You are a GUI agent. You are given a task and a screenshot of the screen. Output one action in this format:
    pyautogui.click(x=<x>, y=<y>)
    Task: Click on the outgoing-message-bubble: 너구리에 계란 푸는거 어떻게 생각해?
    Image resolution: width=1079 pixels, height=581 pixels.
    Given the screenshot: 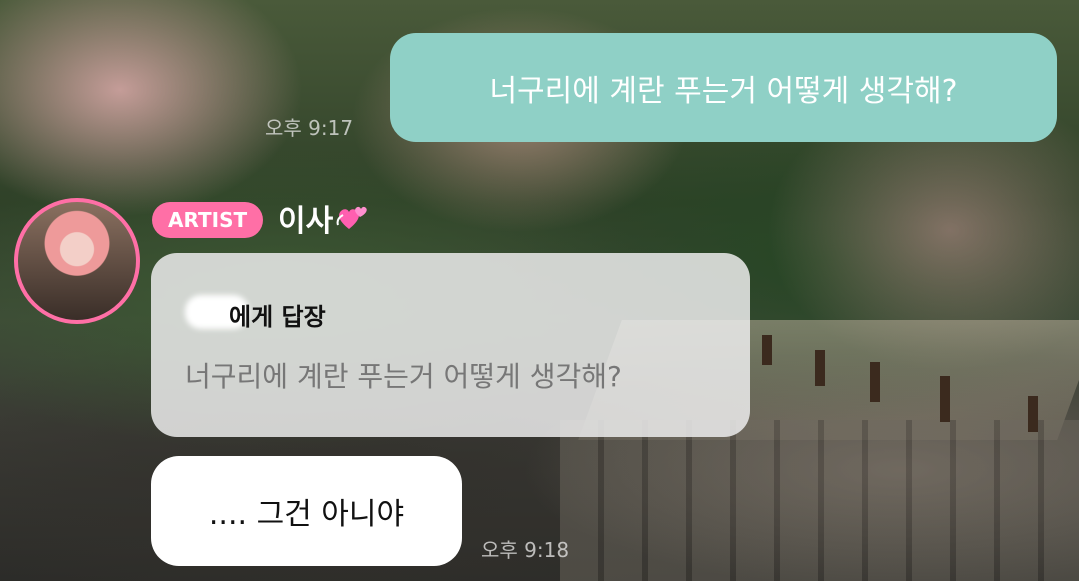 What is the action you would take?
    pyautogui.click(x=723, y=87)
    